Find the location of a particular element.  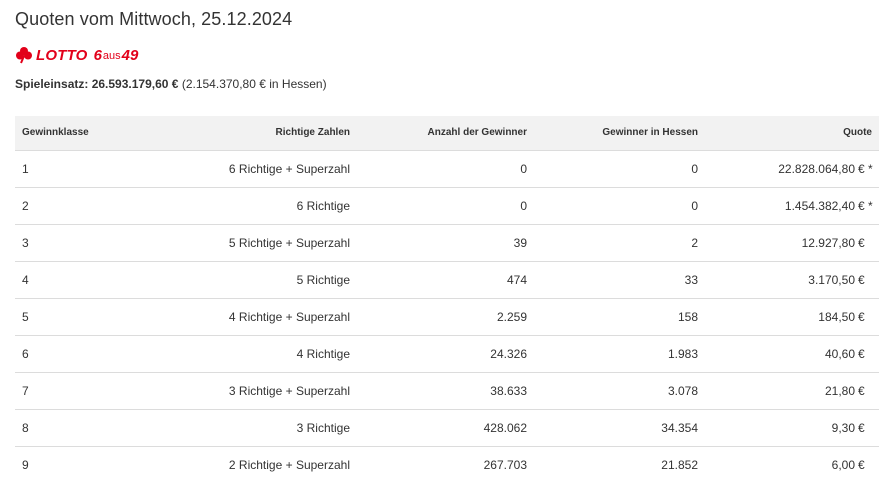

cell-quote: 12.927,80 € is located at coordinates (792, 242).